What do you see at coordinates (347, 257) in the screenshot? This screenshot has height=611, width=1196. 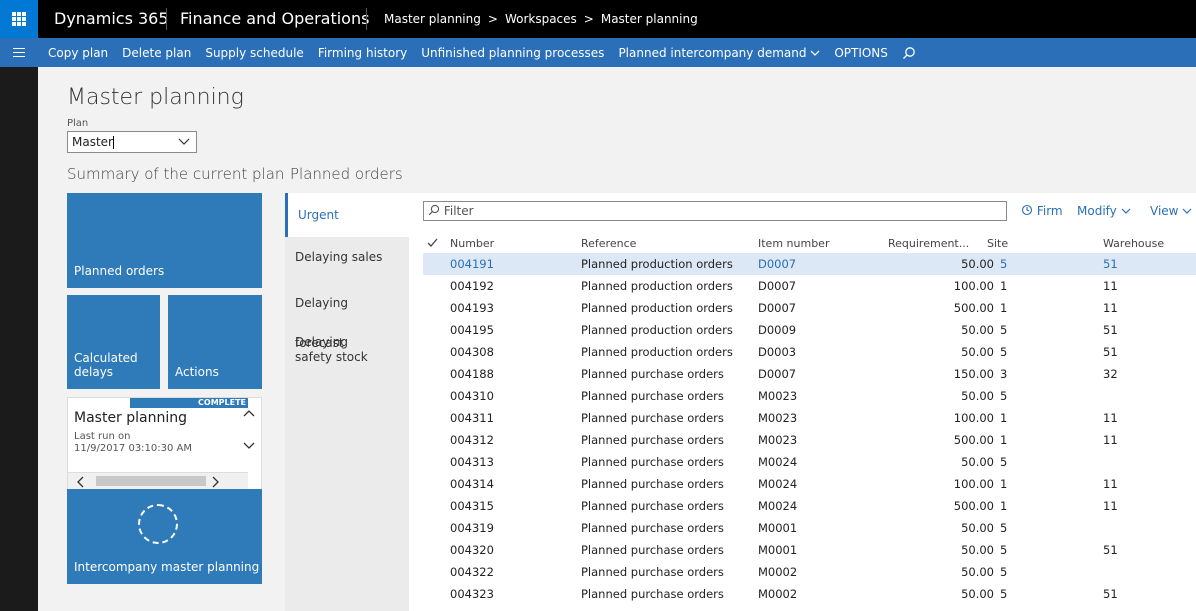 I see `tab-delaying-sales: Delaying sales` at bounding box center [347, 257].